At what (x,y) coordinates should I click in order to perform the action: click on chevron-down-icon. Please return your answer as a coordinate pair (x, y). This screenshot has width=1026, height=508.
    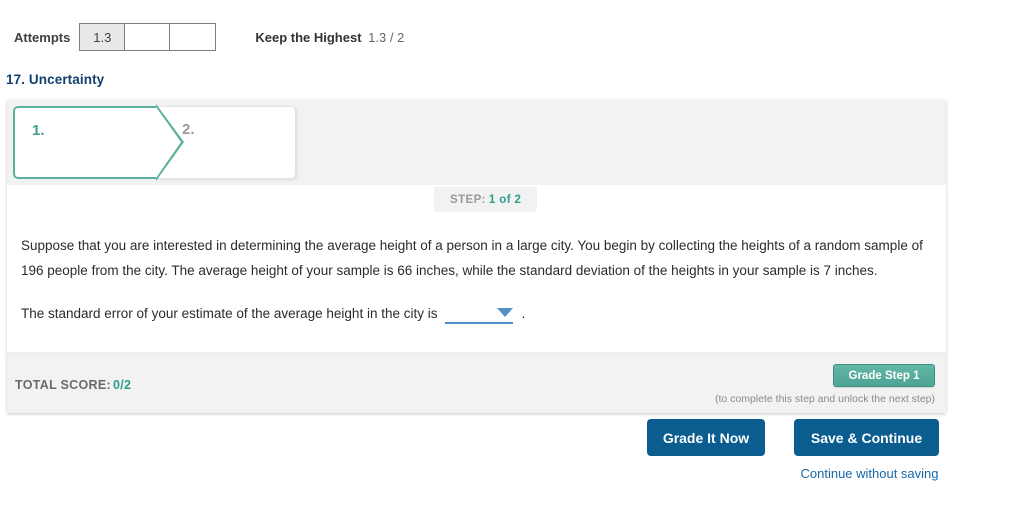
    Looking at the image, I should click on (505, 312).